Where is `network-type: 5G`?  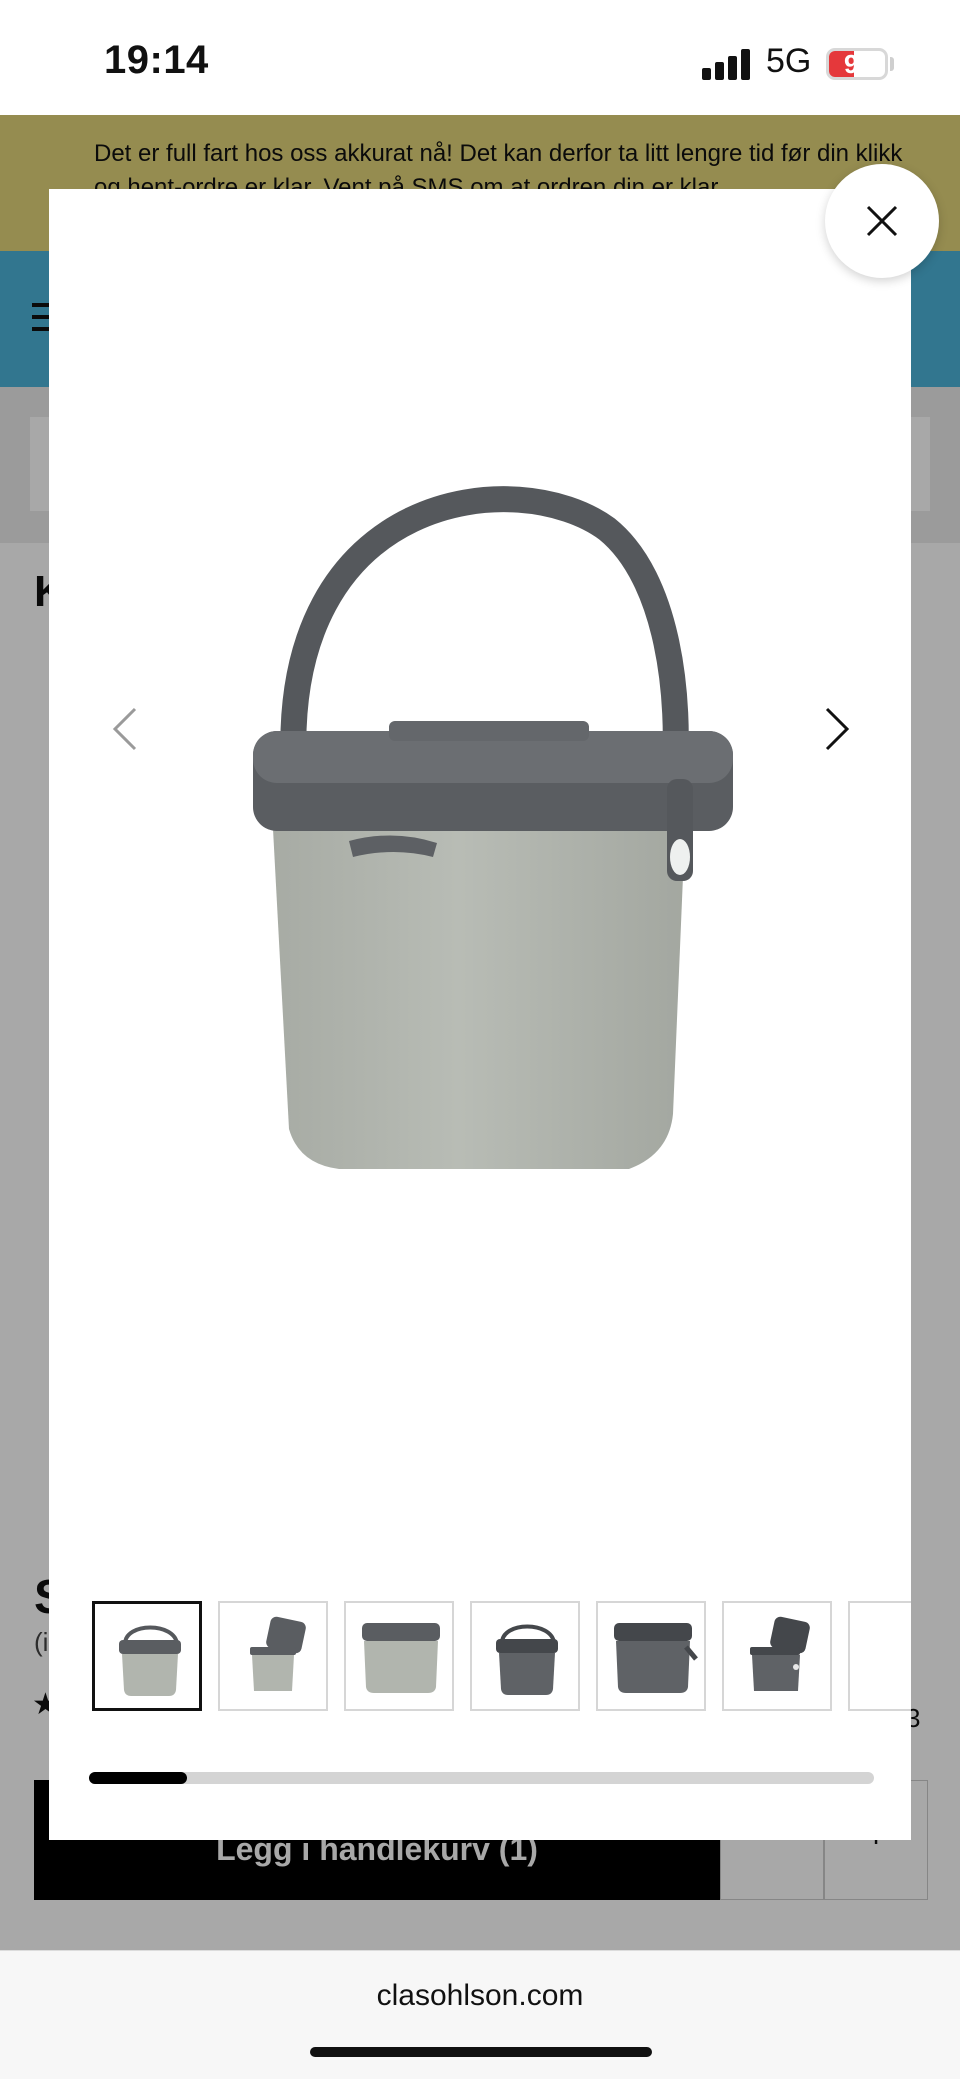 network-type: 5G is located at coordinates (789, 61).